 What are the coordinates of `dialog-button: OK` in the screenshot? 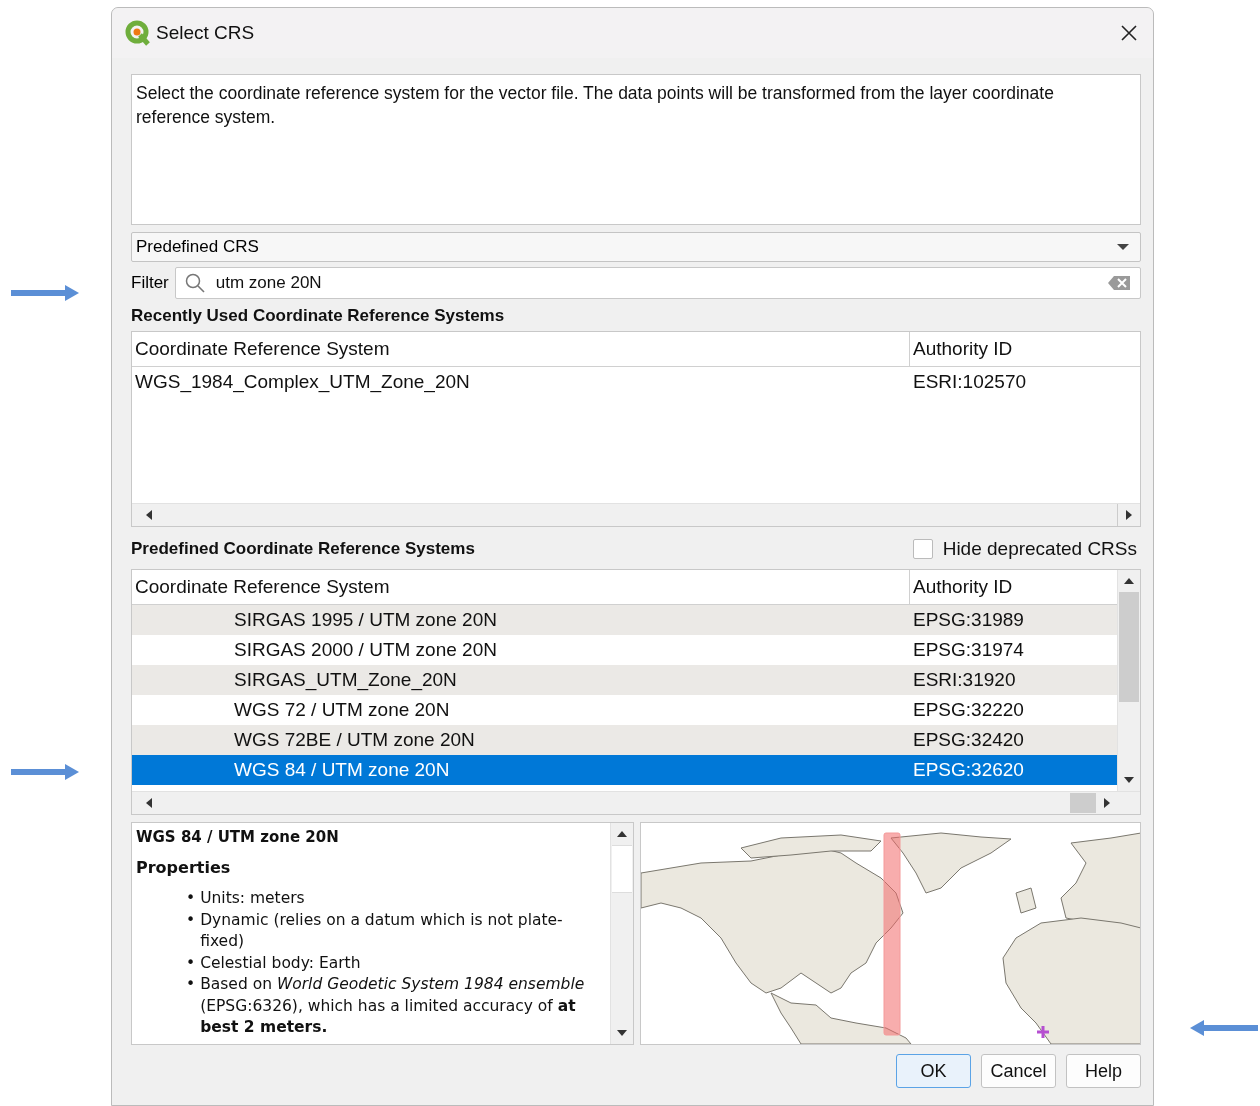 It's located at (933, 1071).